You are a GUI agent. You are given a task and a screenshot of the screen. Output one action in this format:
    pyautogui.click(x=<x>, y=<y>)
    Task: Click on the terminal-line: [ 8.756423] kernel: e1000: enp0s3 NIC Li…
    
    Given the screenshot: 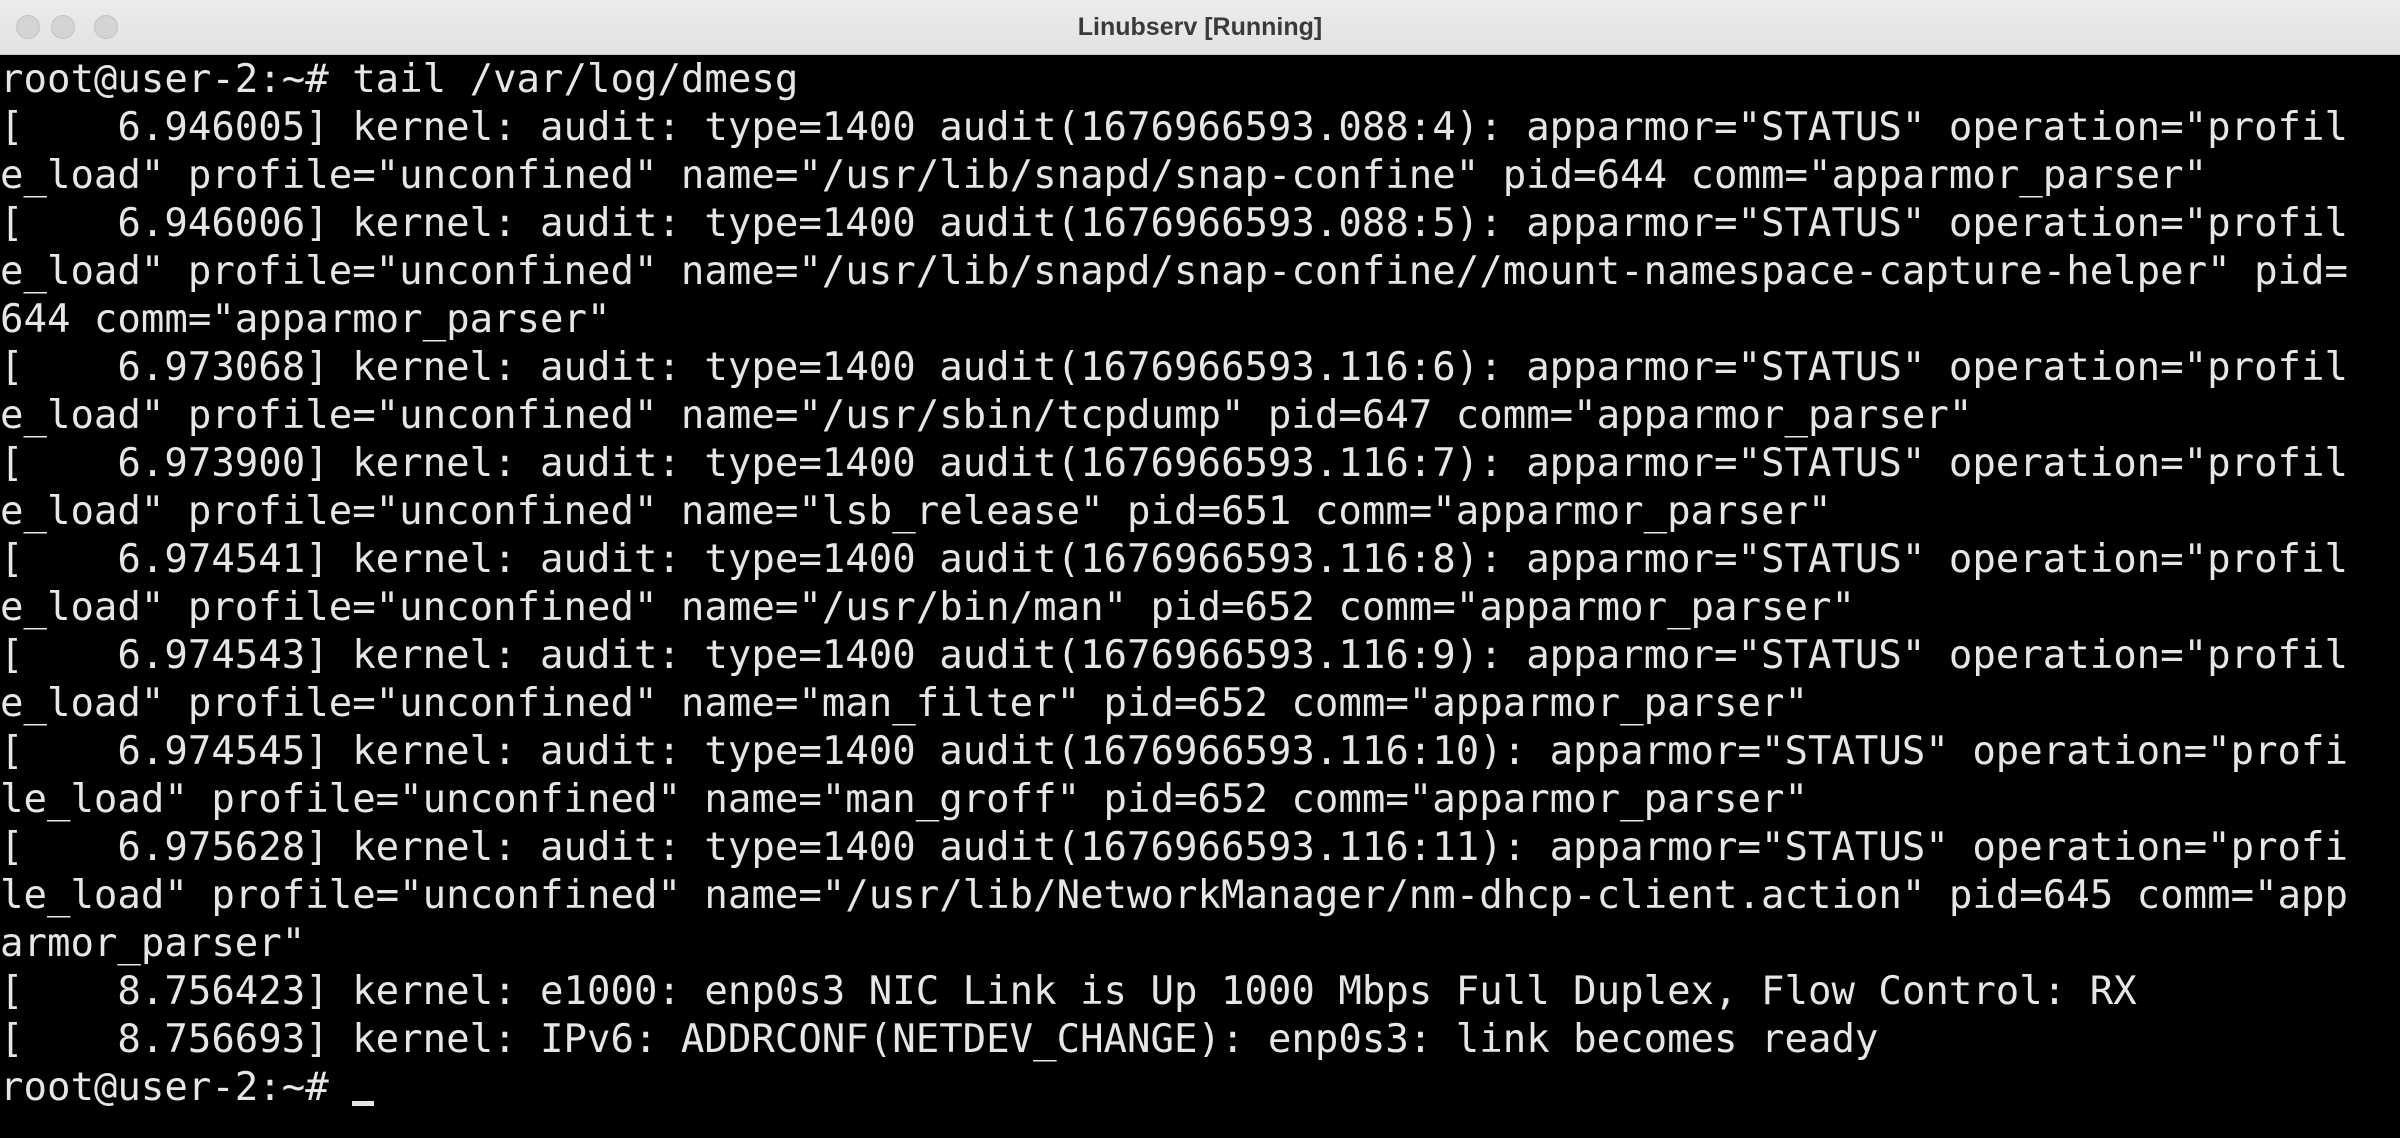 What is the action you would take?
    pyautogui.click(x=1068, y=991)
    